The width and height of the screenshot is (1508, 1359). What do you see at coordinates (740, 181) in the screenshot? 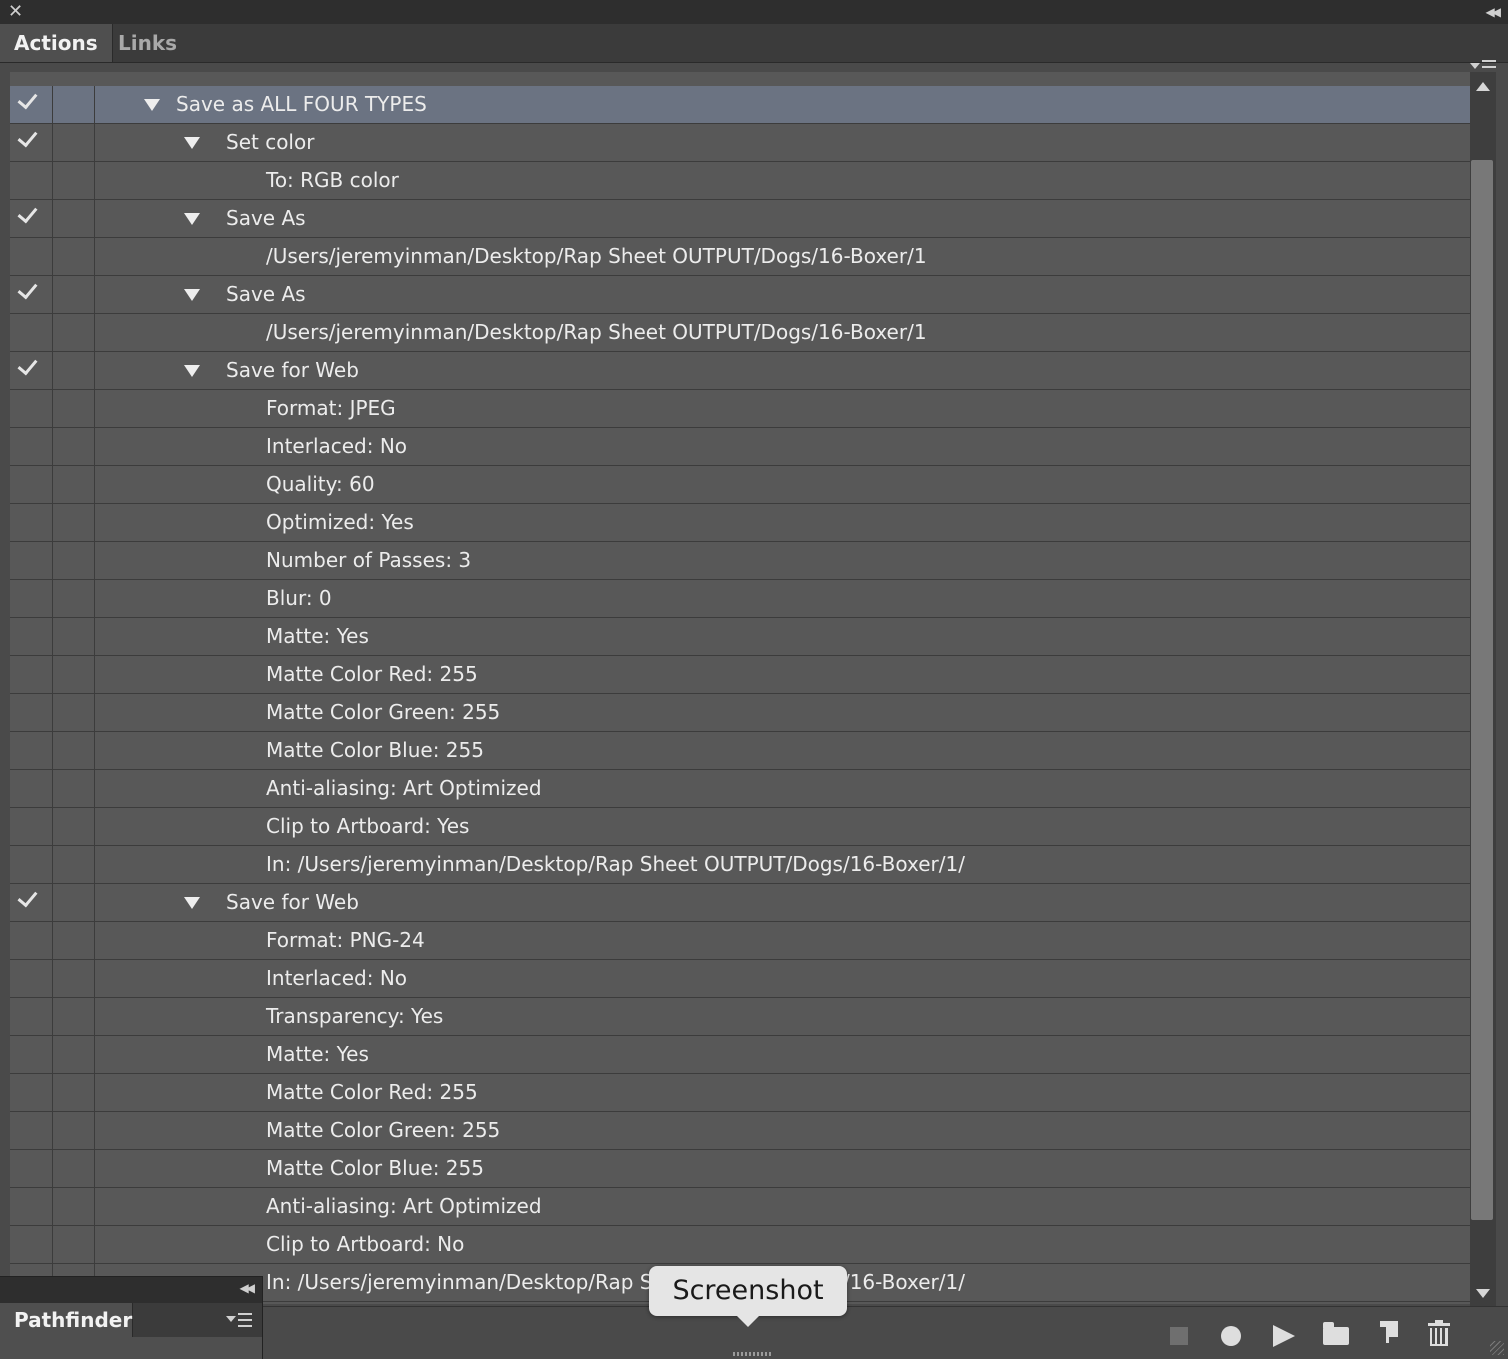
I see `action-row: To: RGB color` at bounding box center [740, 181].